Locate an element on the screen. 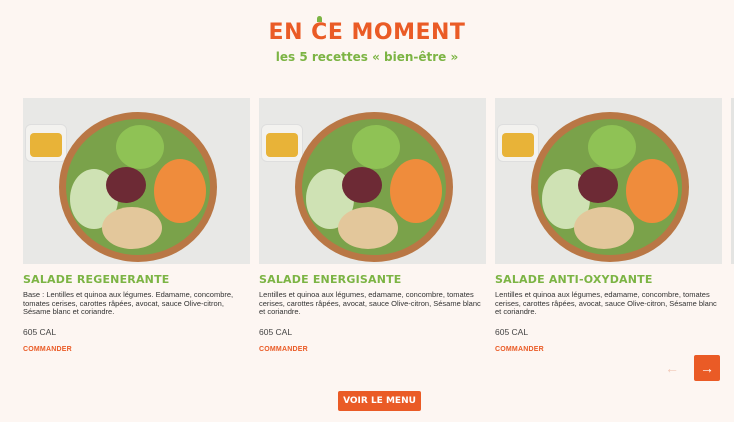  prev-arrow-icon: ← is located at coordinates (672, 368).